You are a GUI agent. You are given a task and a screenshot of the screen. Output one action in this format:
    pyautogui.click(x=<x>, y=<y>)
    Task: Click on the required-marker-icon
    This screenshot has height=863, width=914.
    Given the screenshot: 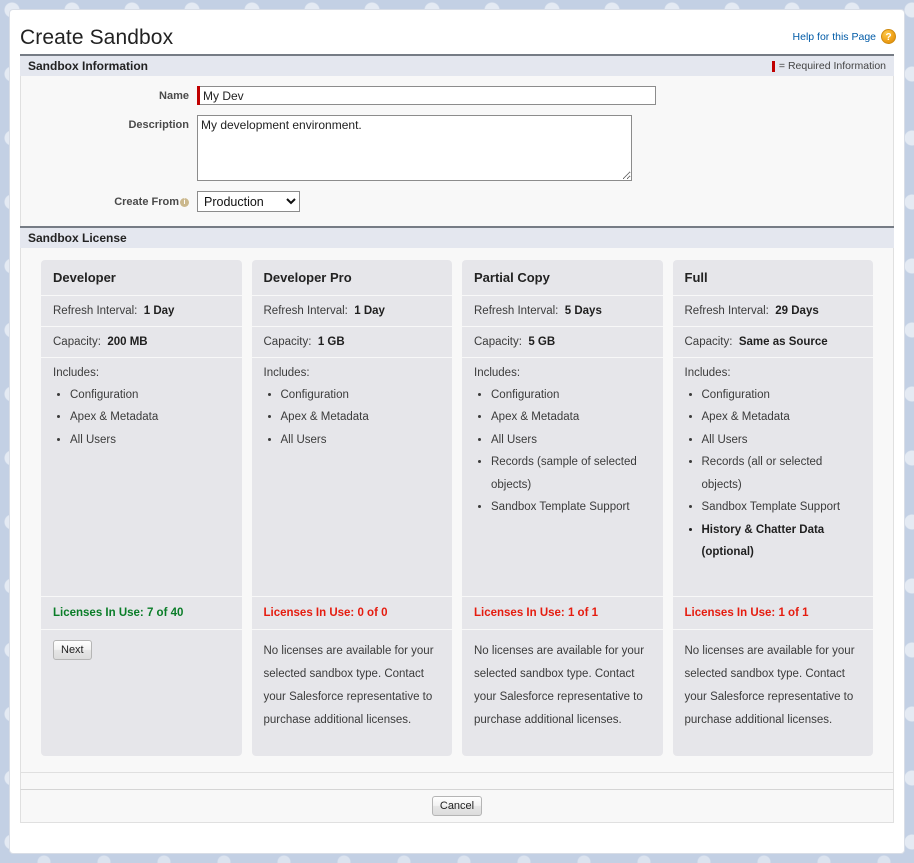 What is the action you would take?
    pyautogui.click(x=773, y=66)
    